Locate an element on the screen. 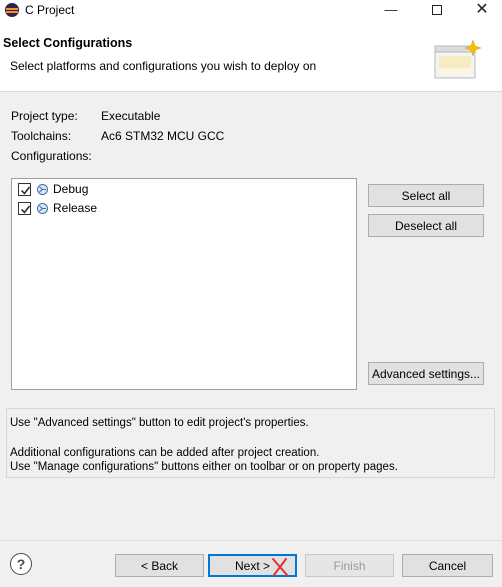 The height and width of the screenshot is (587, 502). title-bar: C Project — ✕ is located at coordinates (251, 11).